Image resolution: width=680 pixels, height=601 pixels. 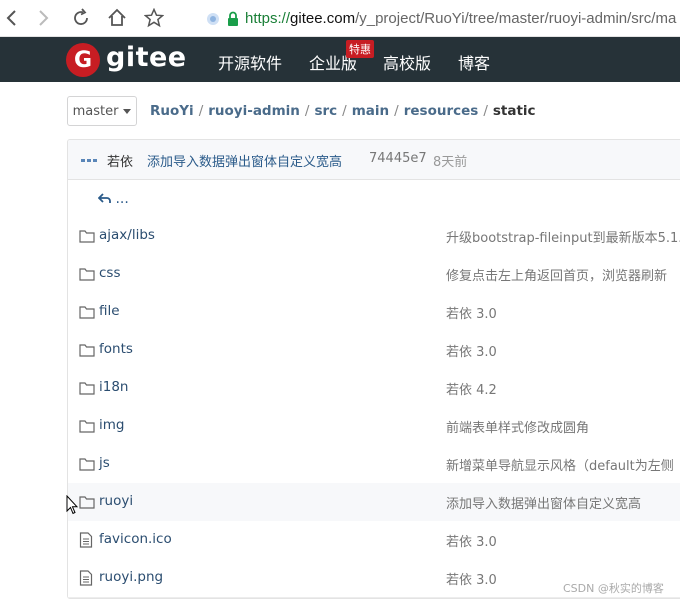 I want to click on breadcrumb-item: RuoYi, so click(x=172, y=111).